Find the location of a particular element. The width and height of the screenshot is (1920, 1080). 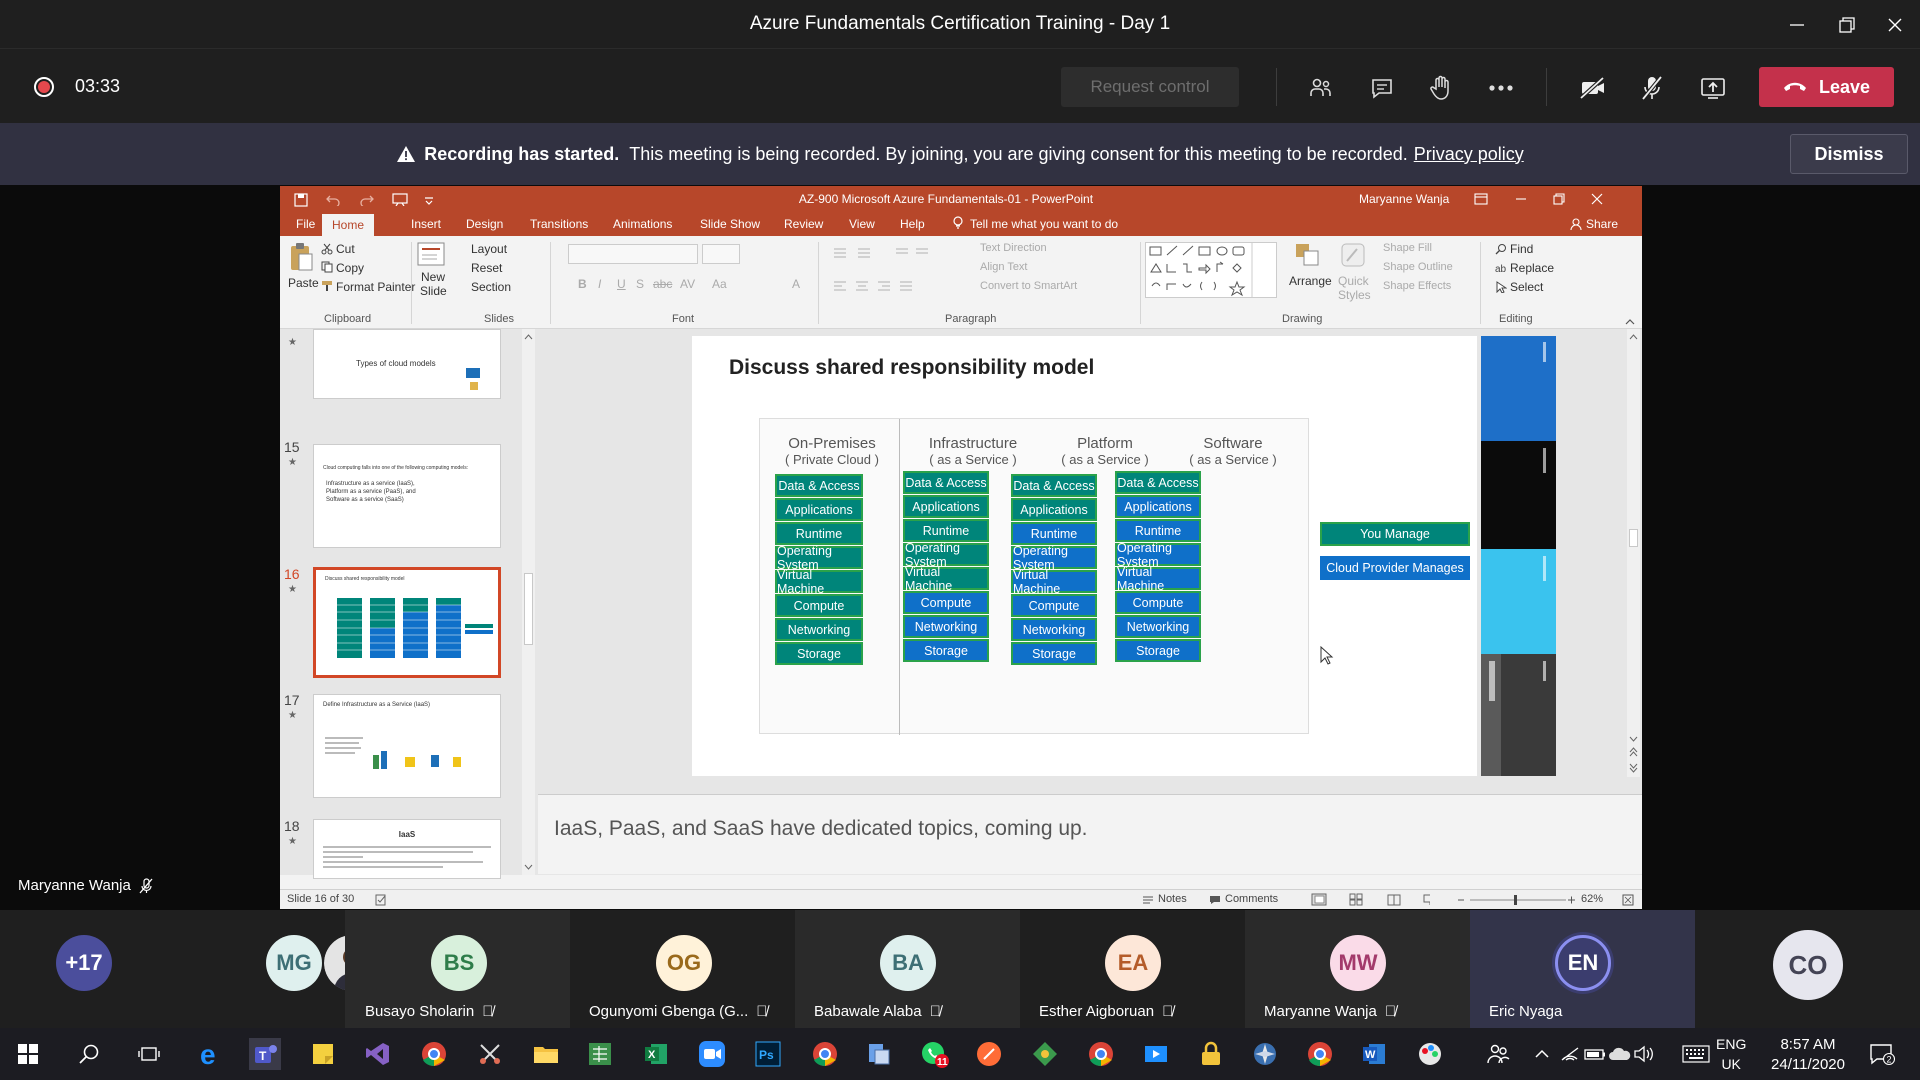

tab-transitions: Transitions is located at coordinates (559, 224).